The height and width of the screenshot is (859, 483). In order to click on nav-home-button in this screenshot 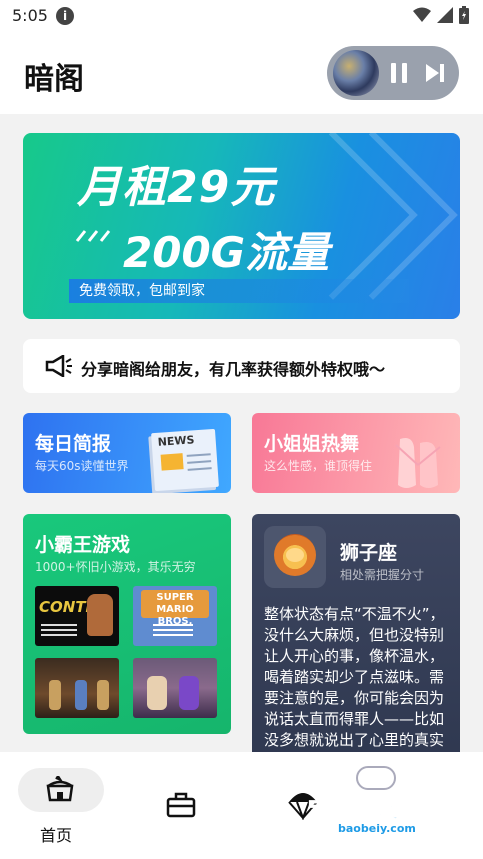, I will do `click(61, 790)`.